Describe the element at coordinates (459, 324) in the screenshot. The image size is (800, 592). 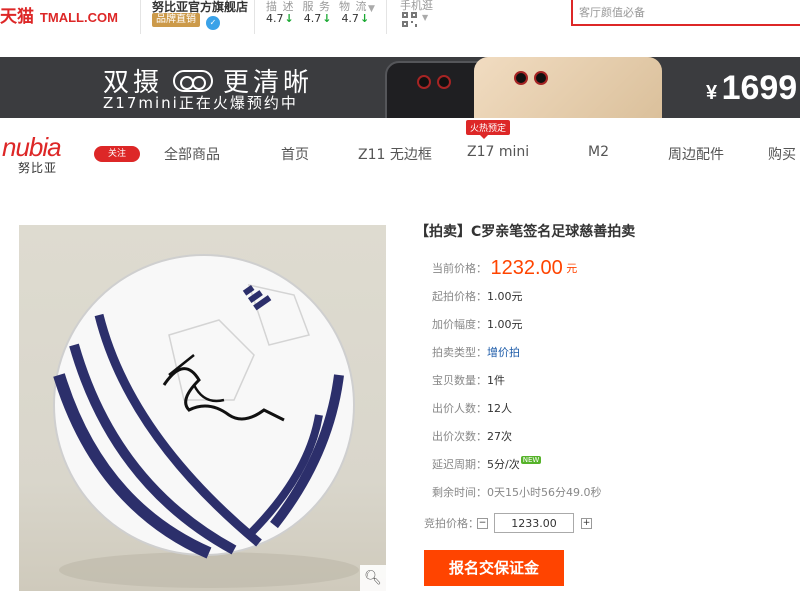
I see `info-label: 加价幅度：` at that location.